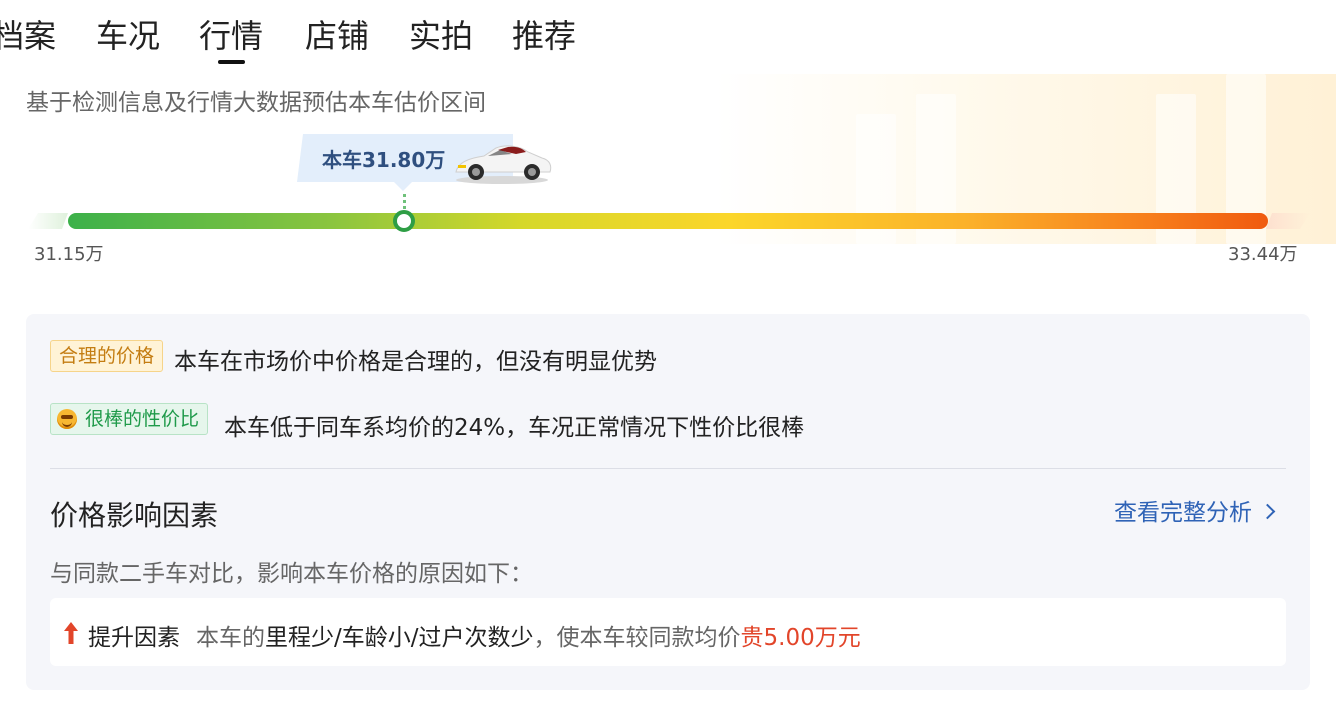 This screenshot has width=1336, height=716. Describe the element at coordinates (415, 362) in the screenshot. I see `fair-price-text: 本车在市场价中价格是合理的，但没有明显优势` at that location.